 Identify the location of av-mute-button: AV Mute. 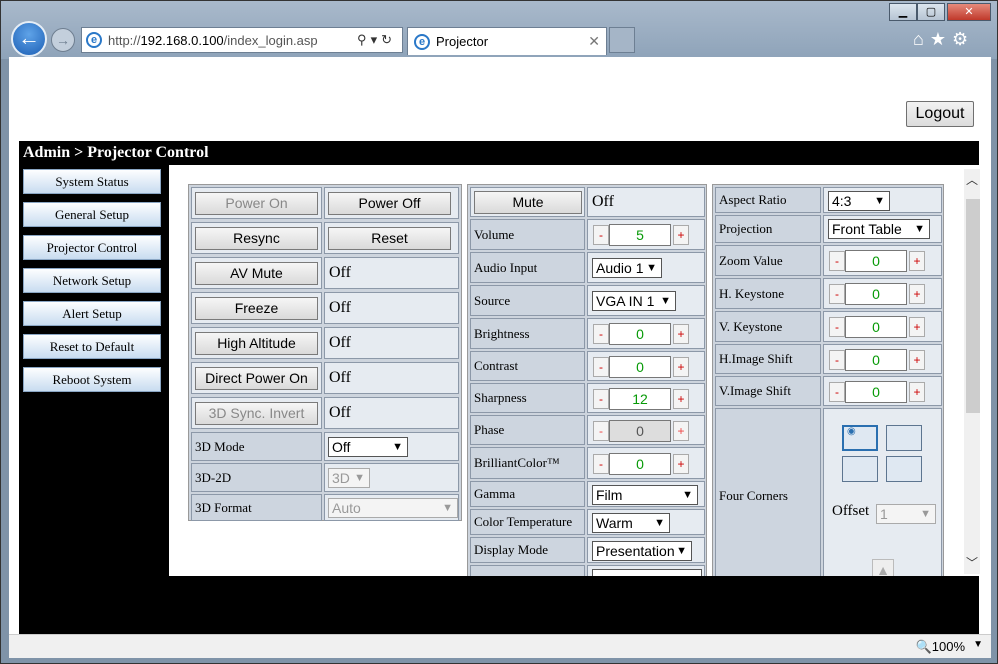
(256, 273).